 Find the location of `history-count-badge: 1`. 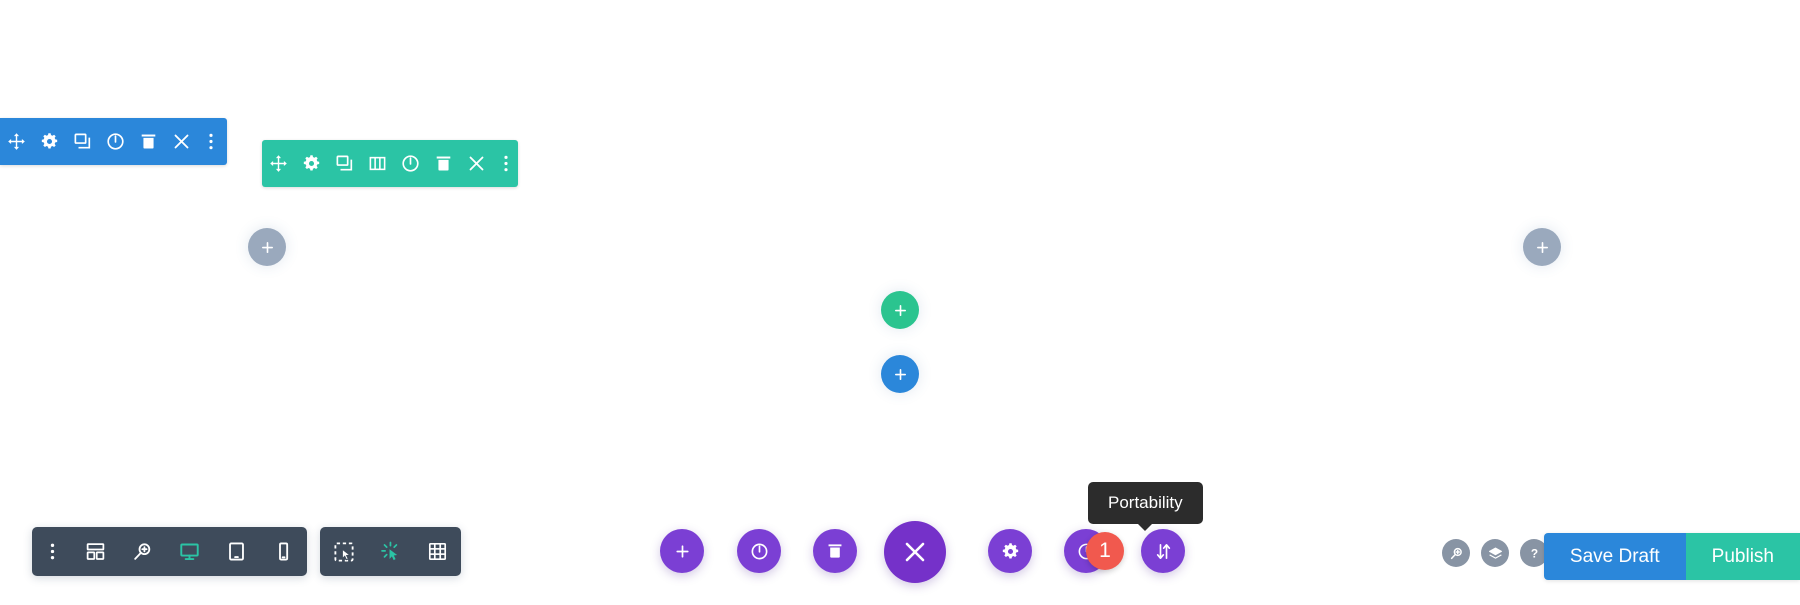

history-count-badge: 1 is located at coordinates (1105, 551).